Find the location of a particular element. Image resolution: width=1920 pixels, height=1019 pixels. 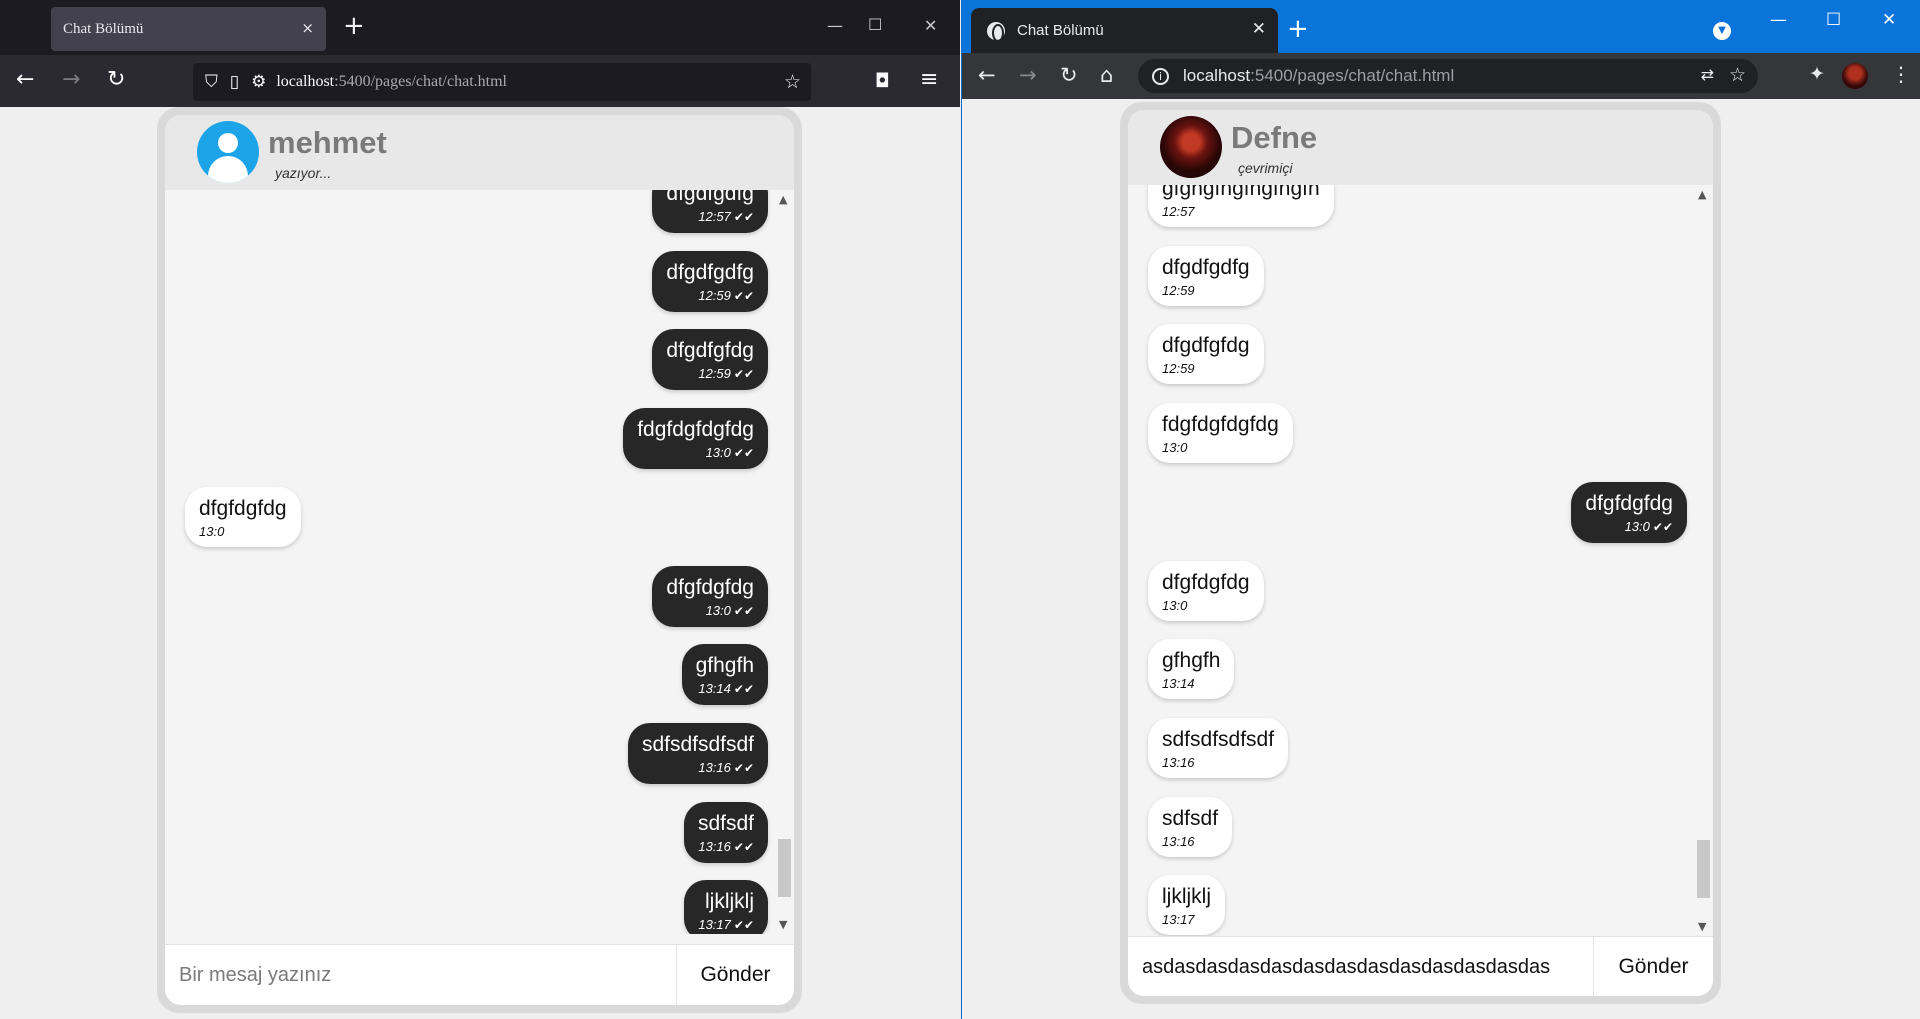

translate-icon: ⇄ is located at coordinates (1707, 74).